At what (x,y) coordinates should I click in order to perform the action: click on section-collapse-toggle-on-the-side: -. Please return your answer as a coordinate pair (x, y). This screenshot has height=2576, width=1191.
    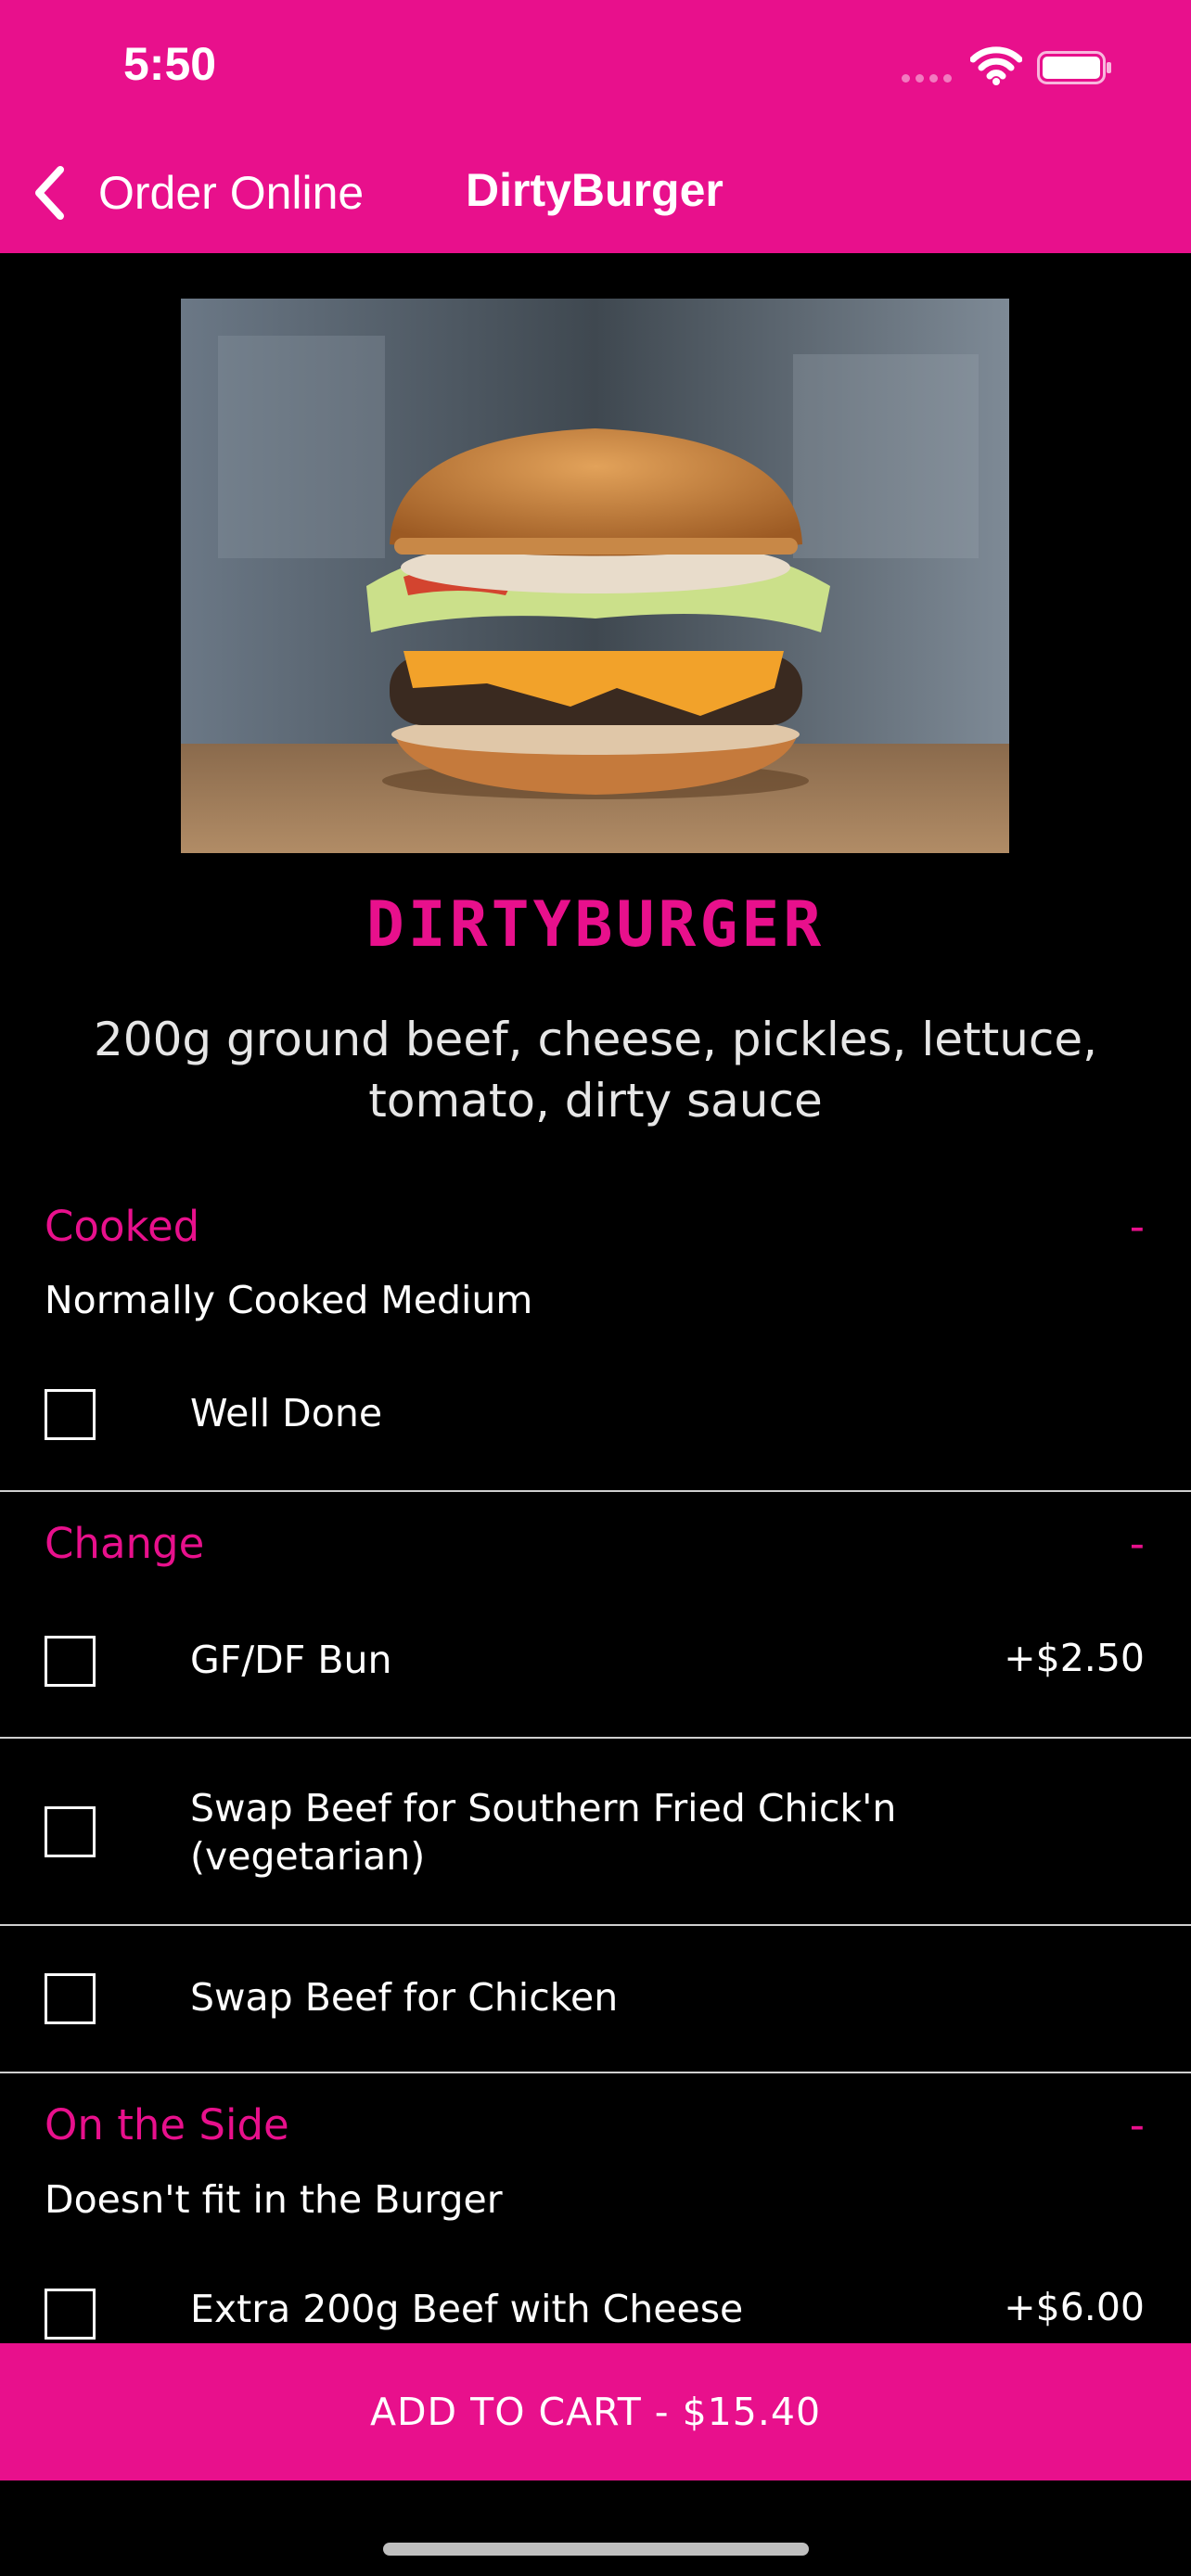
    Looking at the image, I should click on (1137, 2125).